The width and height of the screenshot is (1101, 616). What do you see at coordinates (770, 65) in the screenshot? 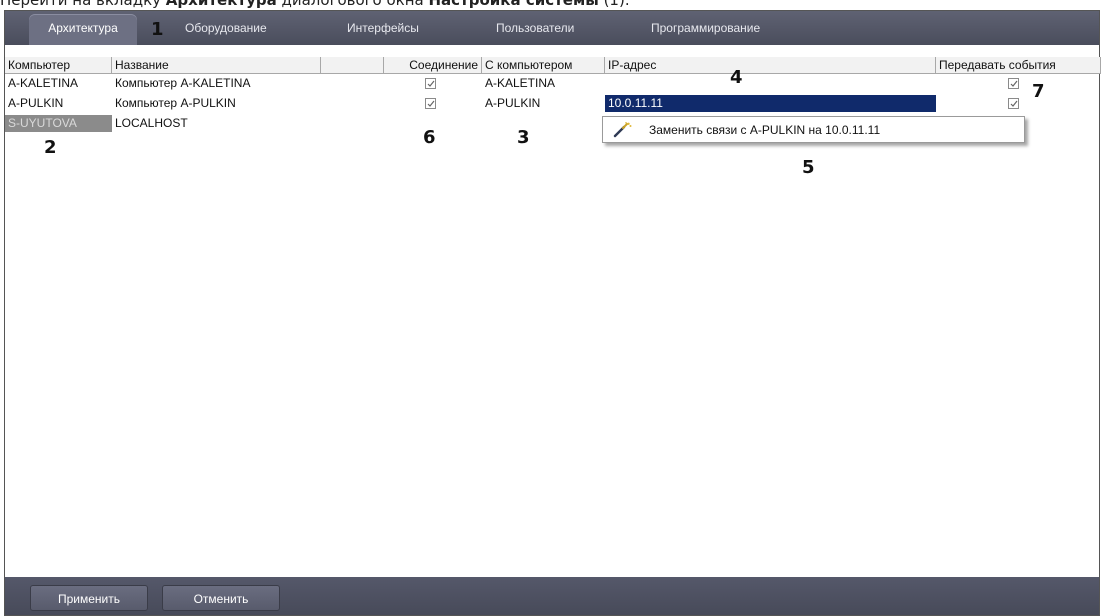
I see `column-header-ip-address: IP-адрес` at bounding box center [770, 65].